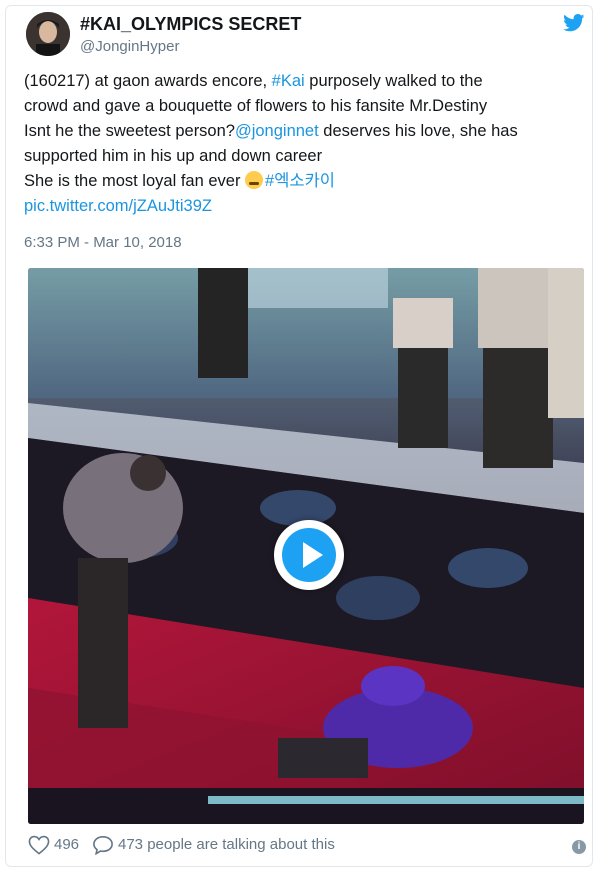  What do you see at coordinates (103, 845) in the screenshot?
I see `speech-bubble-icon` at bounding box center [103, 845].